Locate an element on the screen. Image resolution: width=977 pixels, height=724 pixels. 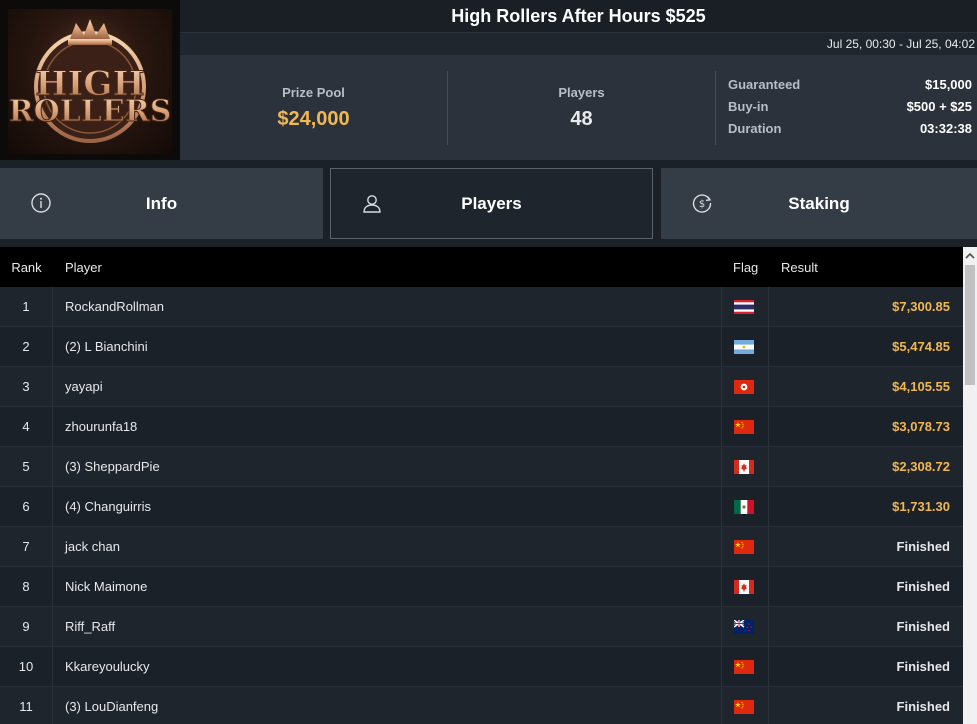
column-header-rank: Rank is located at coordinates (26, 267).